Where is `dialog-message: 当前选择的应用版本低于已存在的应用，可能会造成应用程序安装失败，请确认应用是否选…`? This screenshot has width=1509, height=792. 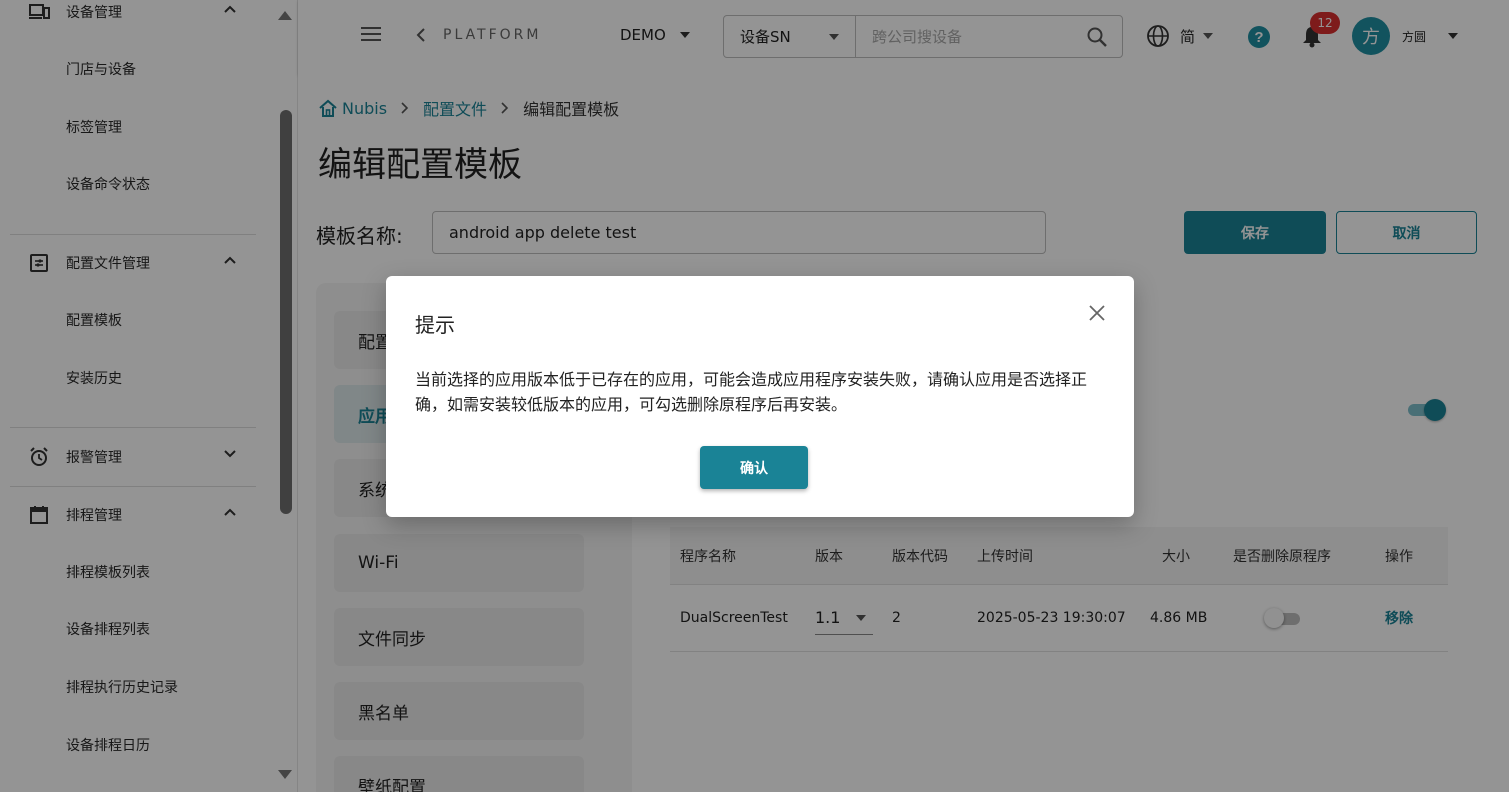 dialog-message: 当前选择的应用版本低于已存在的应用，可能会造成应用程序安装失败，请确认应用是否选… is located at coordinates (751, 392).